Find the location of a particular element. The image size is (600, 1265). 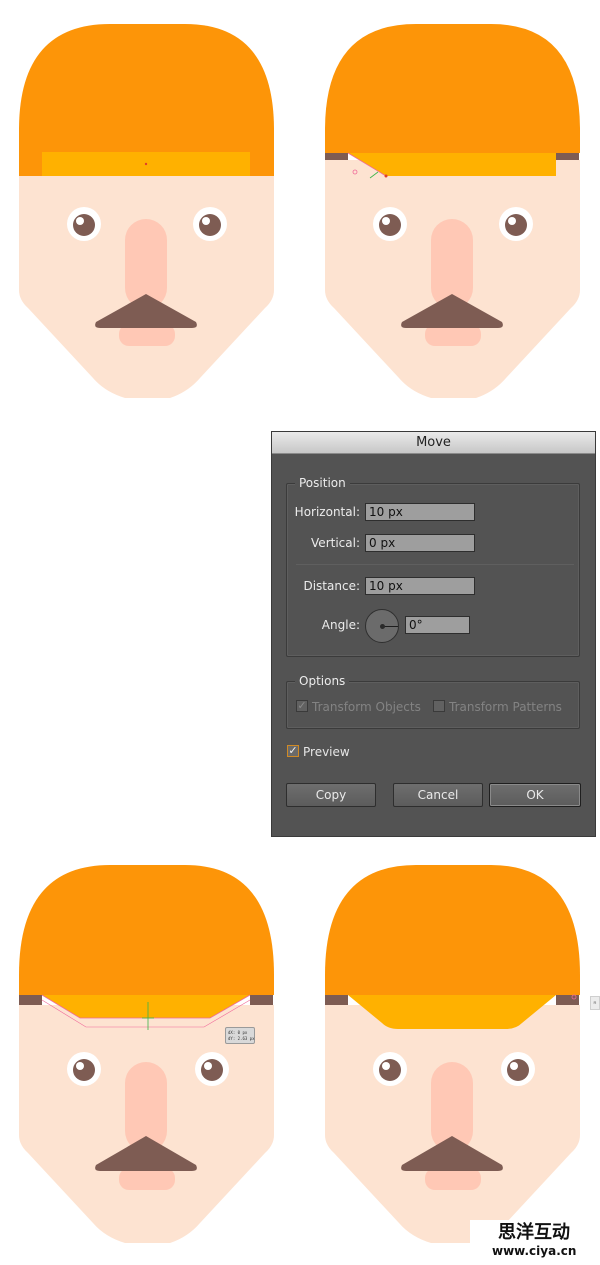

watermark-chinese: 思洋互动 is located at coordinates (534, 1232).